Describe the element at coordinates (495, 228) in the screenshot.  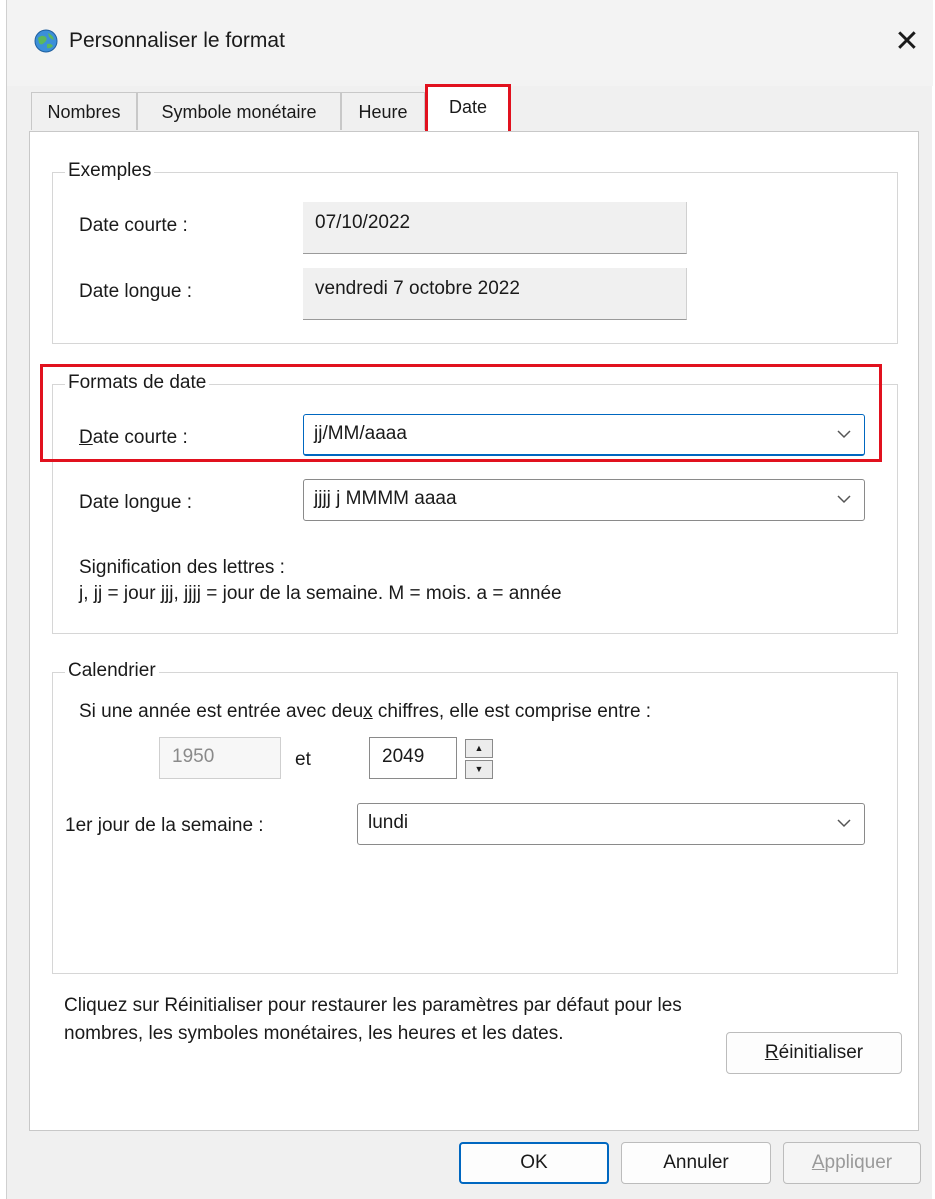
I see `example-short-value: 07/10/2022` at that location.